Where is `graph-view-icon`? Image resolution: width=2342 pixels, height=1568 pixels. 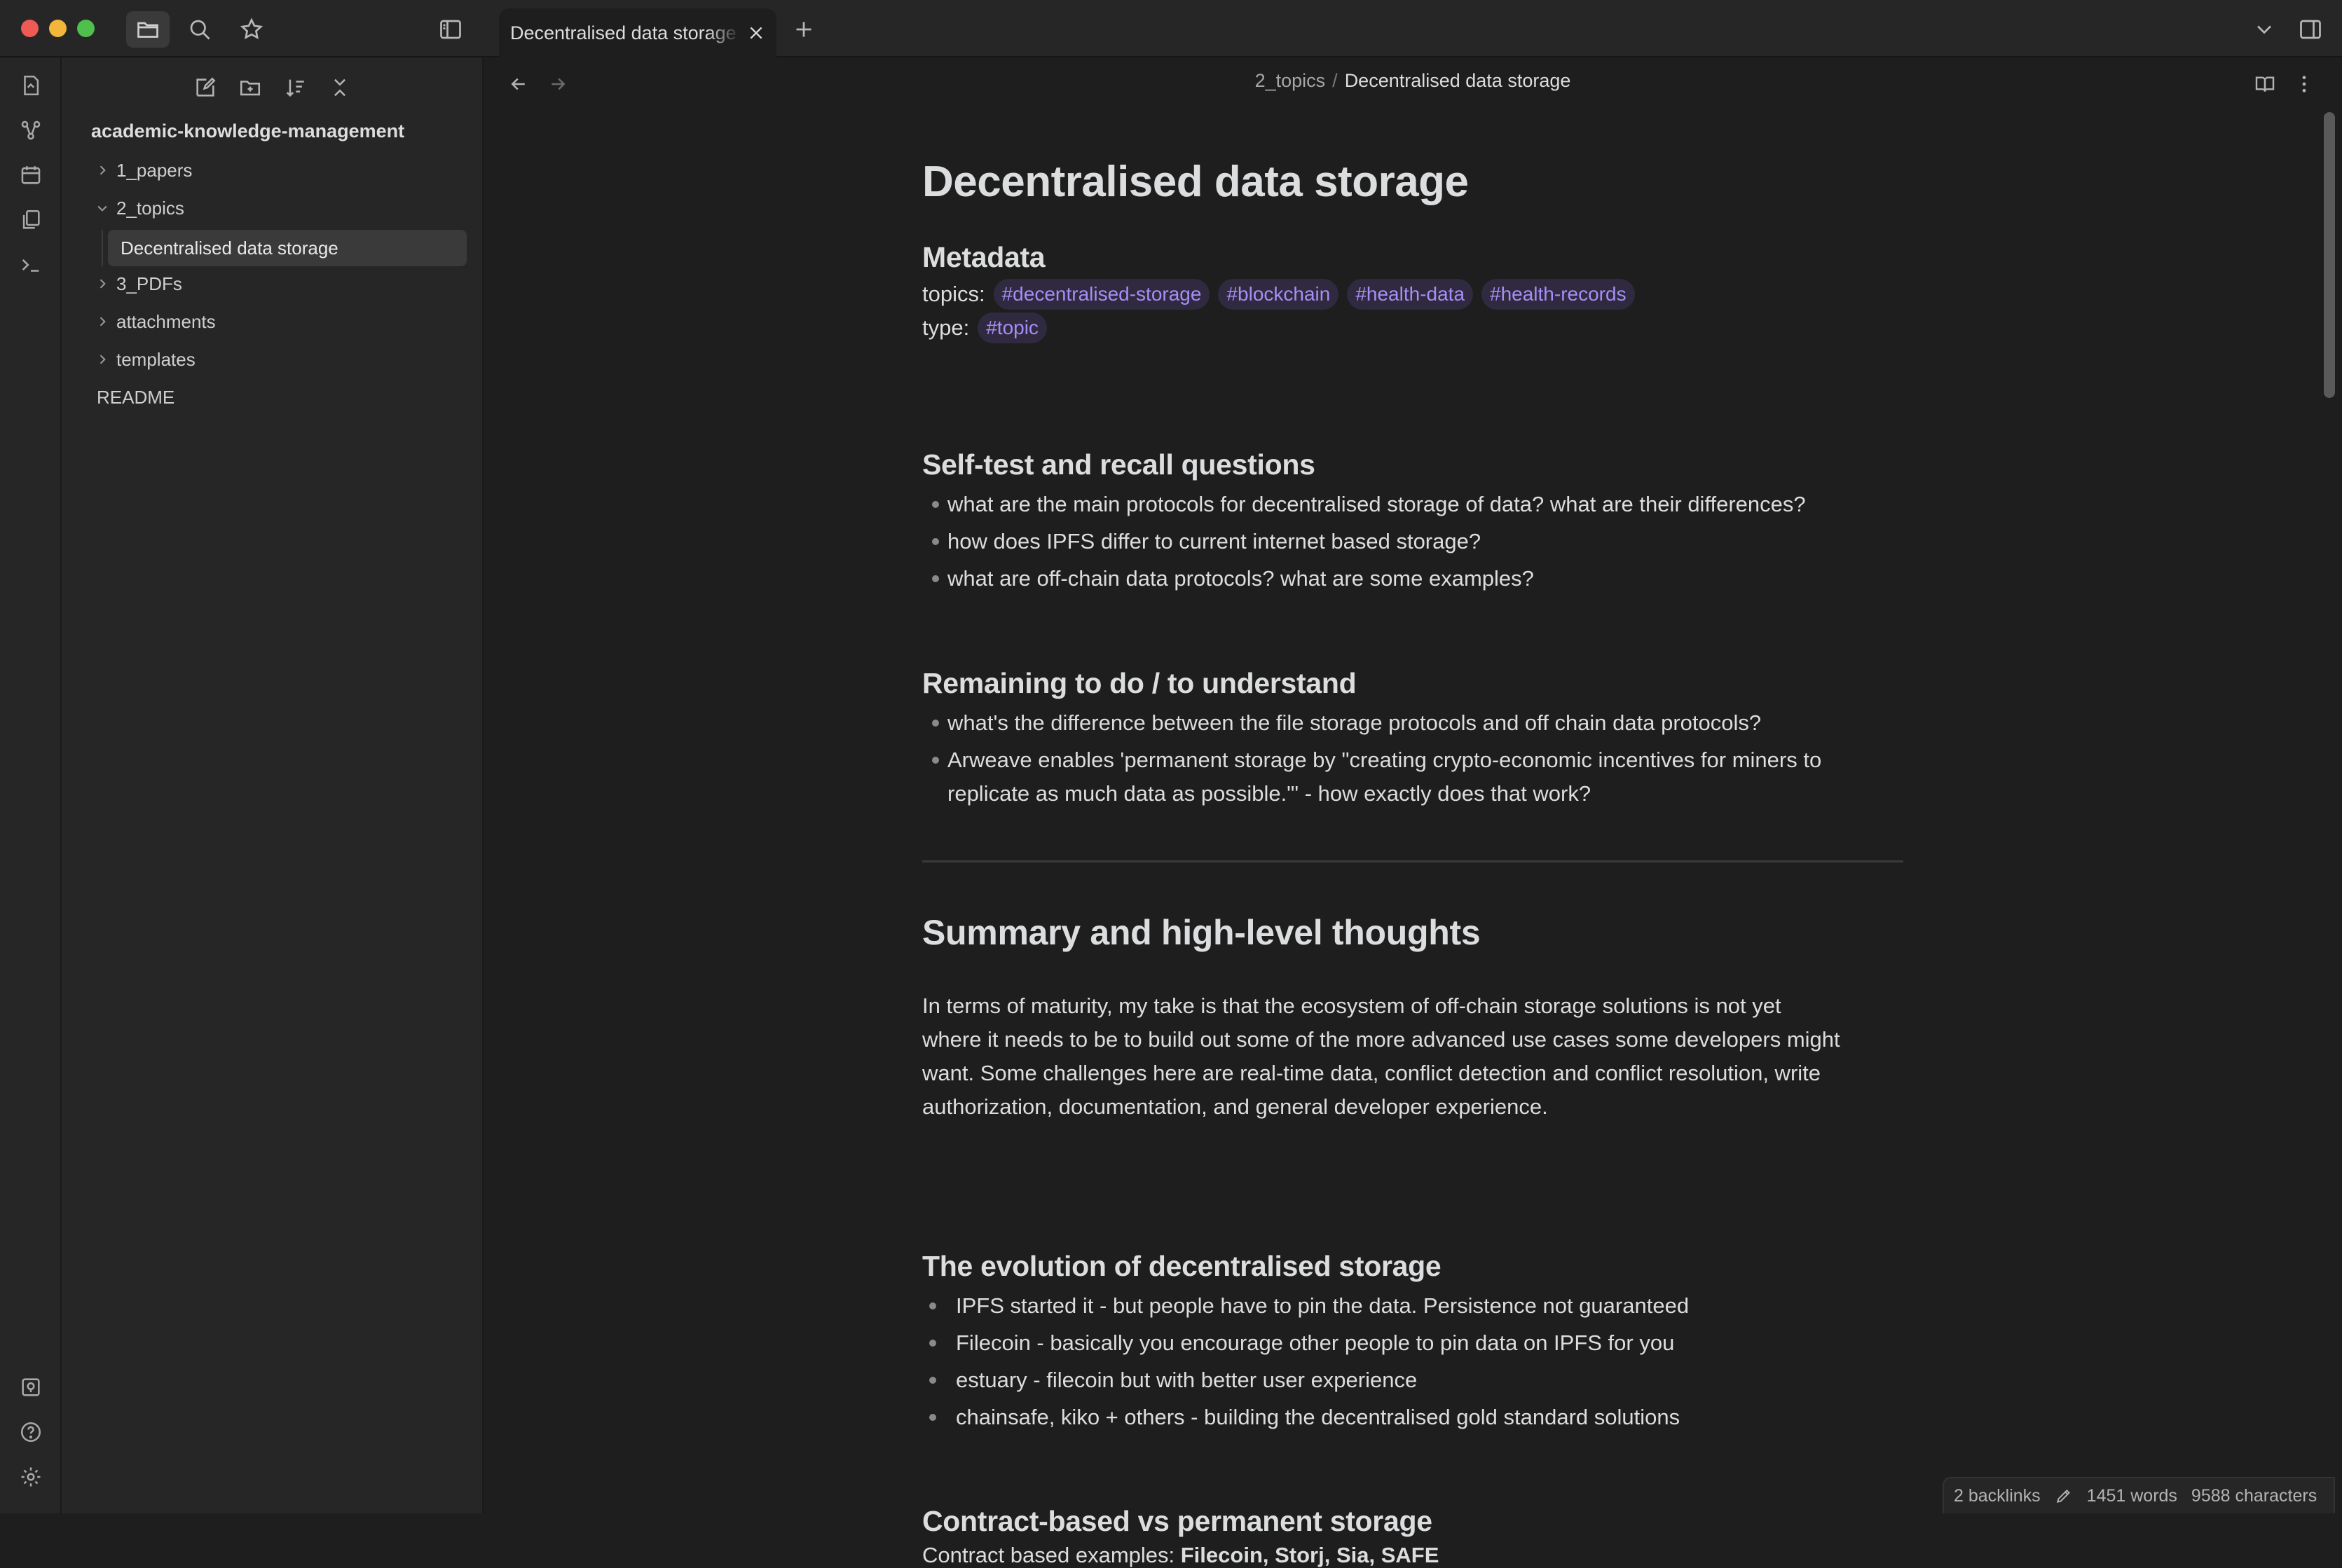
graph-view-icon is located at coordinates (31, 130).